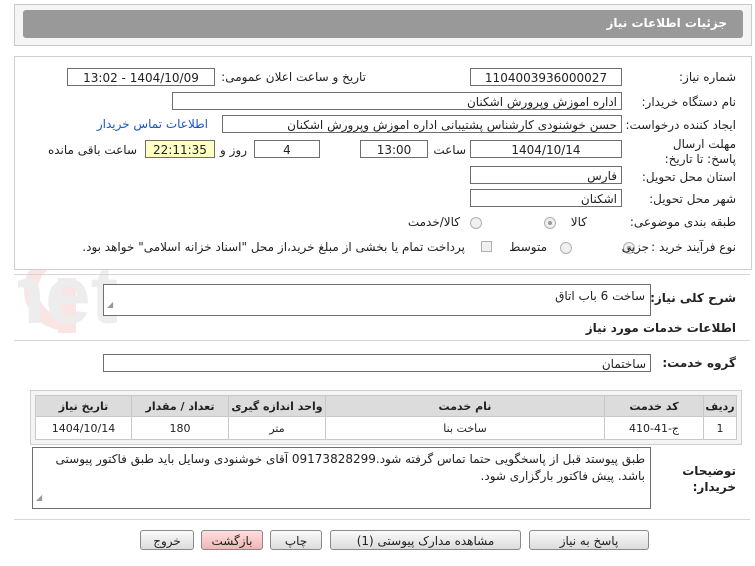  Describe the element at coordinates (660, 328) in the screenshot. I see `services-section-title: اطلاعات خدمات مورد نیاز` at that location.